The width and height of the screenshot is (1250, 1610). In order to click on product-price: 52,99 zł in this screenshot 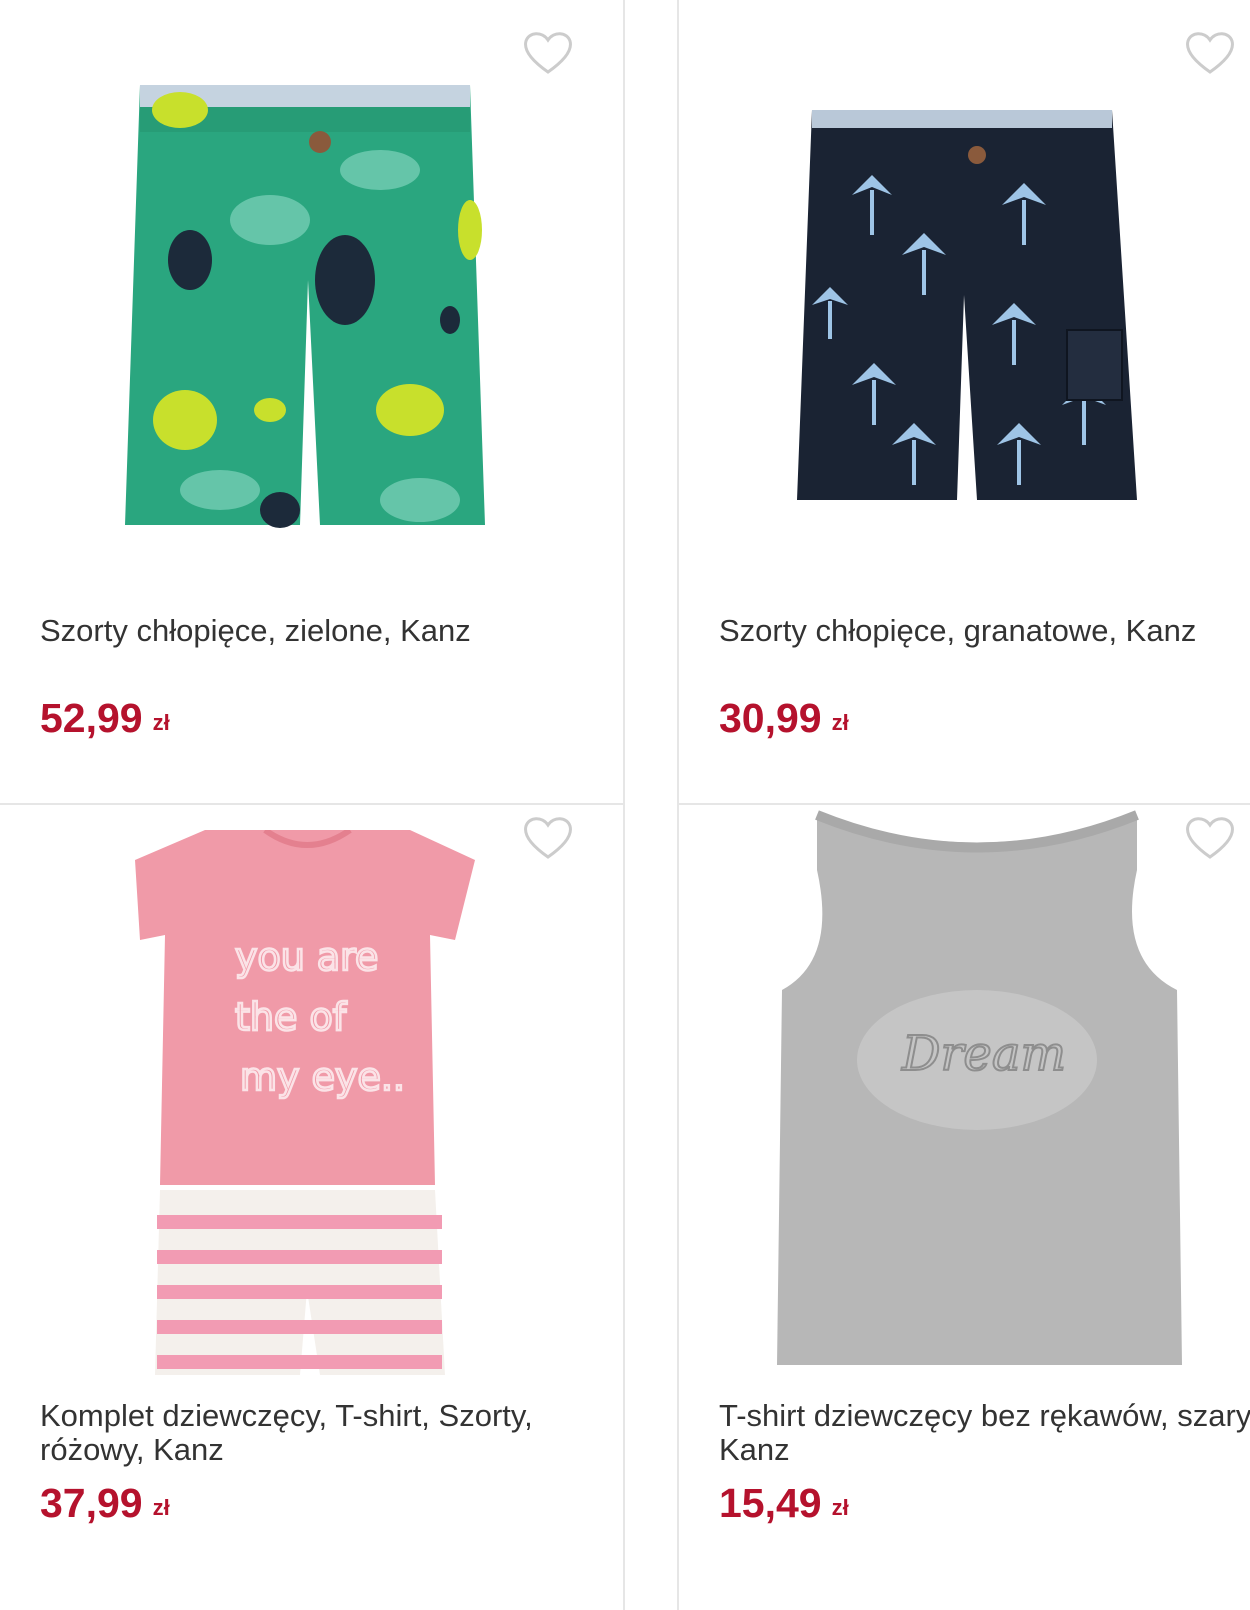, I will do `click(105, 718)`.